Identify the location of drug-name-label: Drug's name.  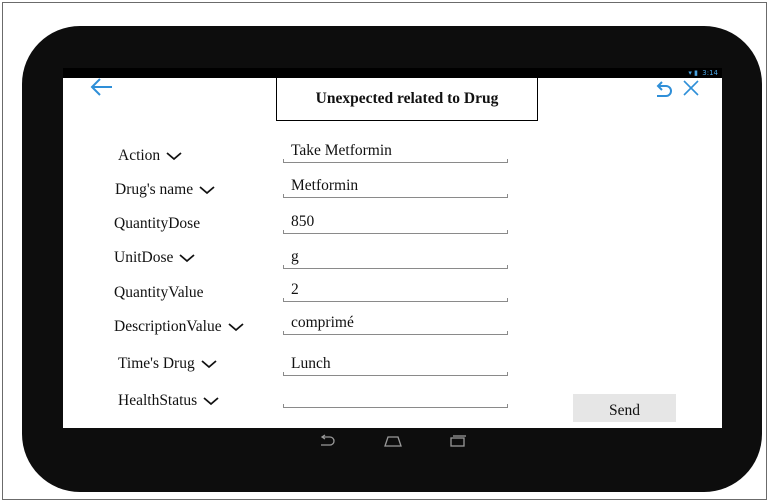
(165, 190).